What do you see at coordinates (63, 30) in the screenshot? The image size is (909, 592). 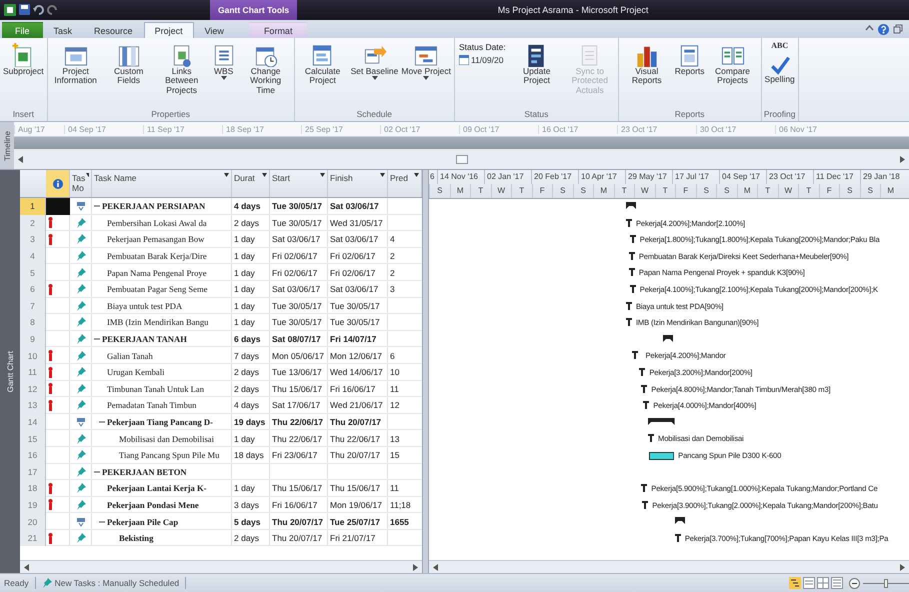 I see `ribbon-tab: Task` at bounding box center [63, 30].